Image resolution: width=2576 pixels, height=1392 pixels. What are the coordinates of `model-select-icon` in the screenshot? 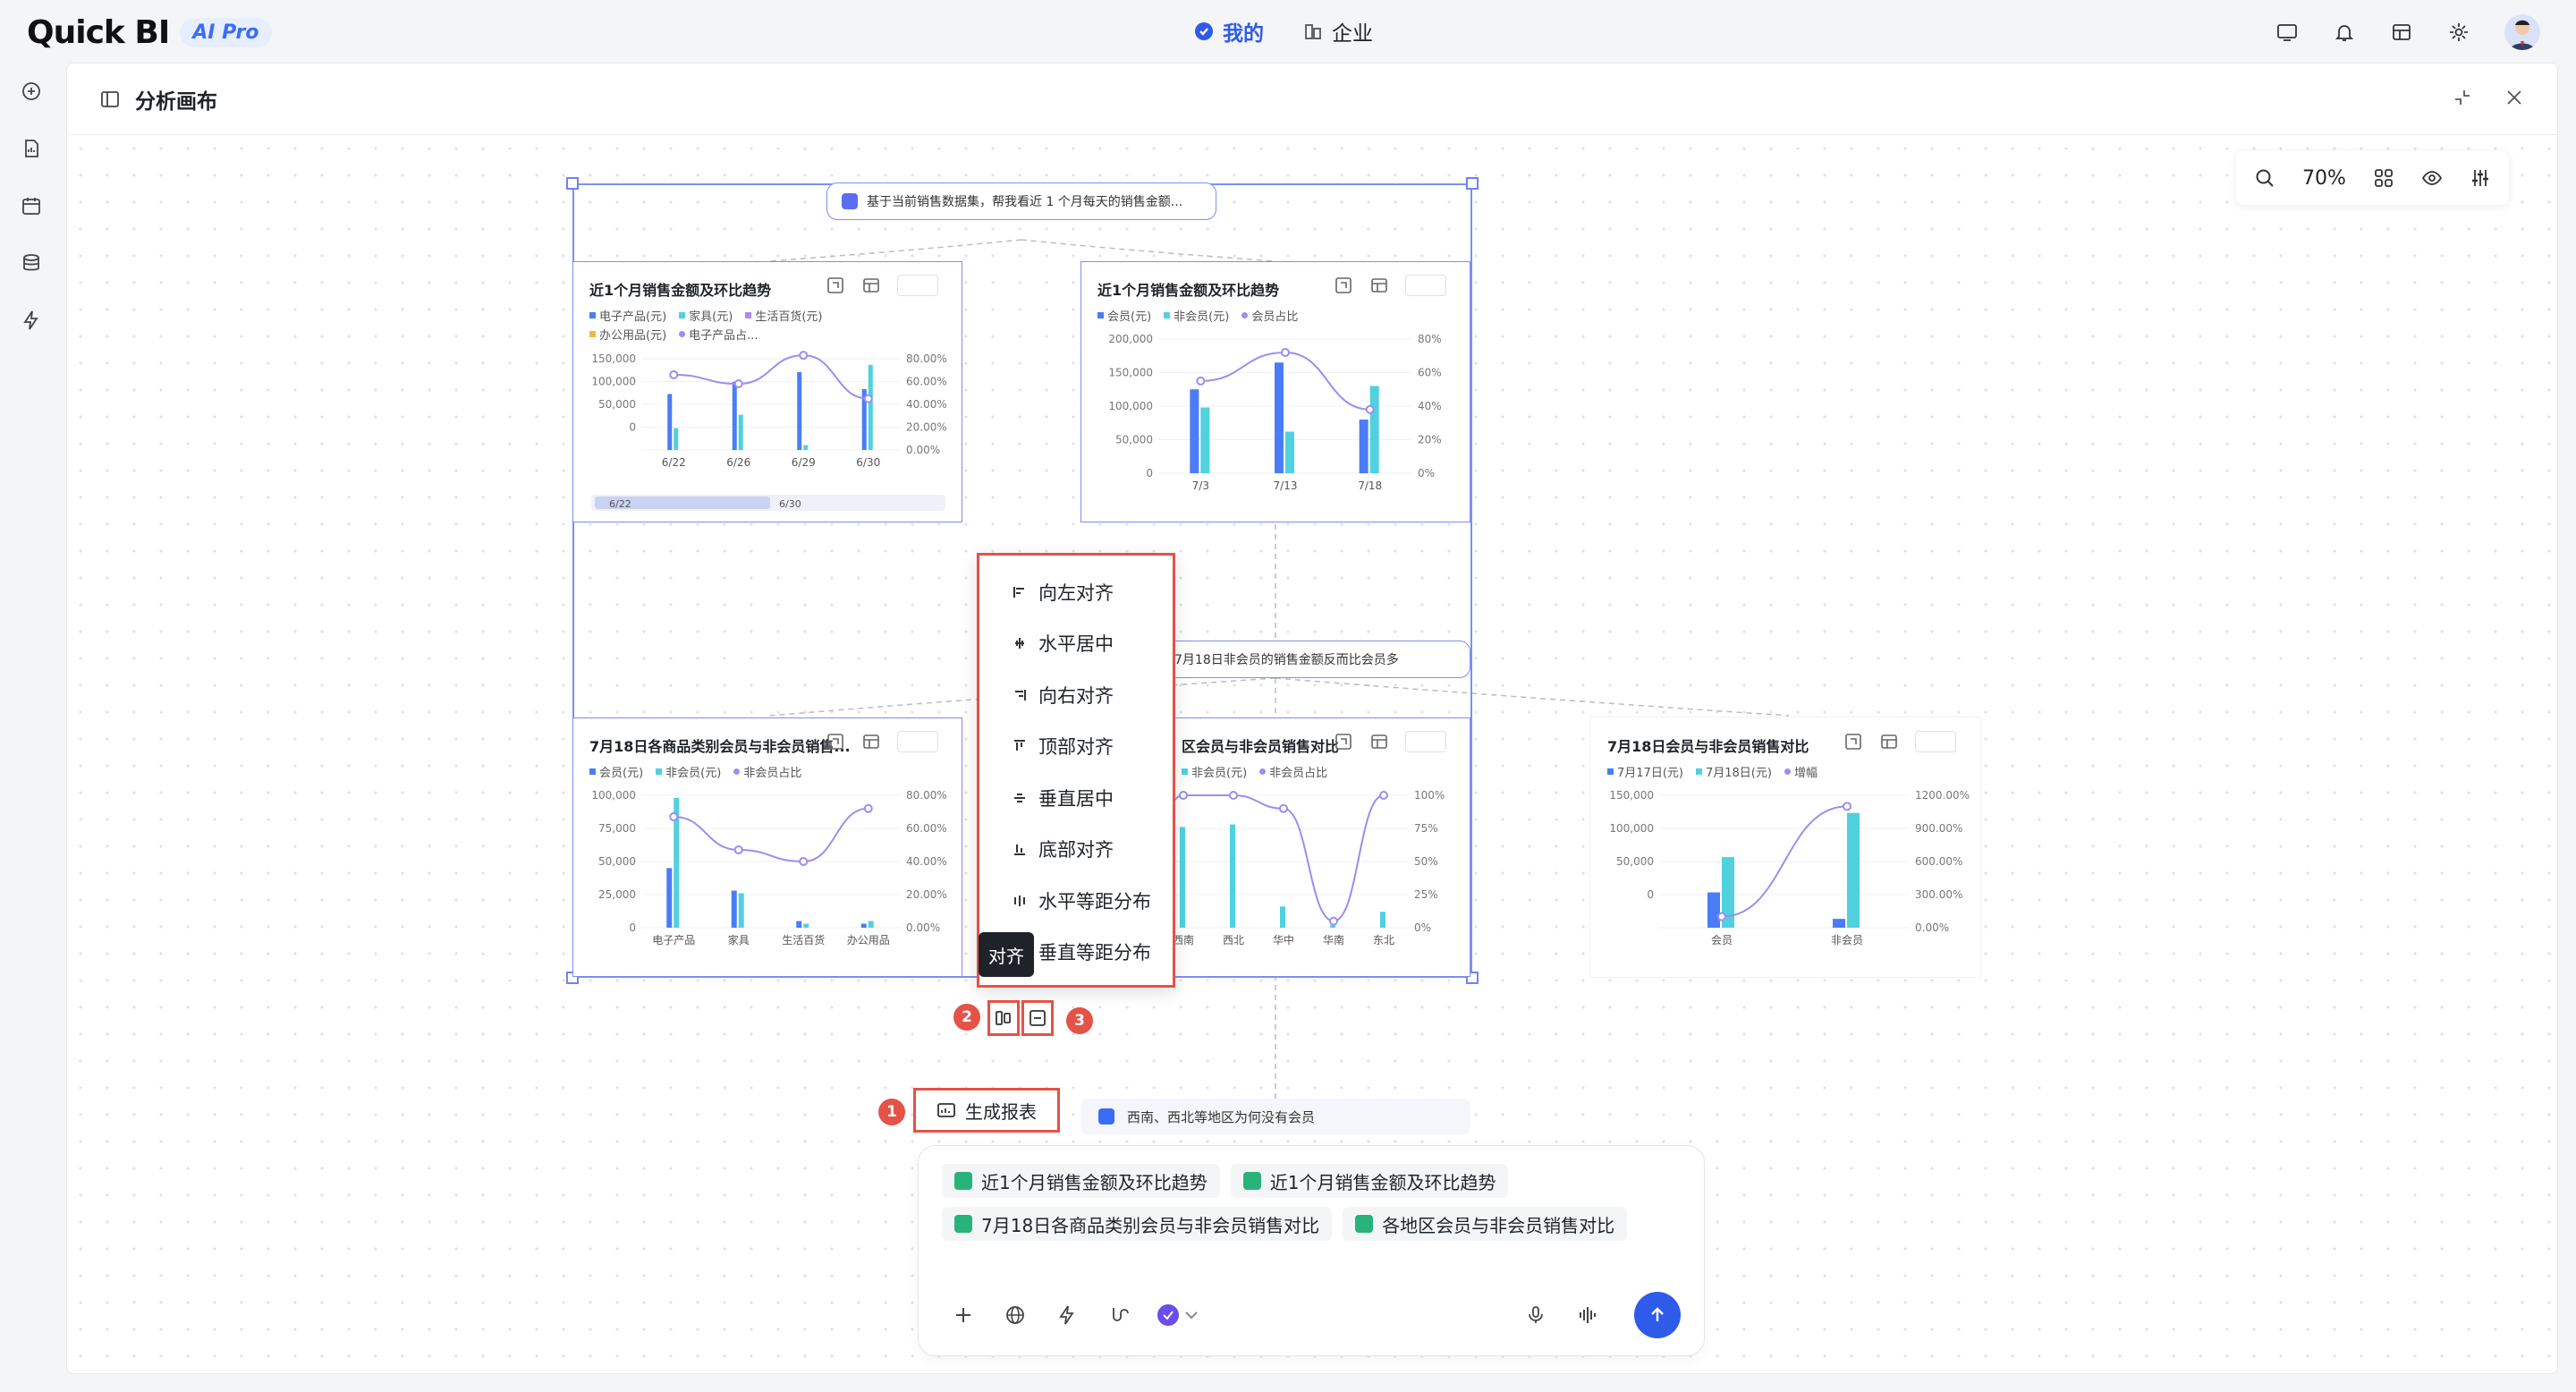 It's located at (1180, 1315).